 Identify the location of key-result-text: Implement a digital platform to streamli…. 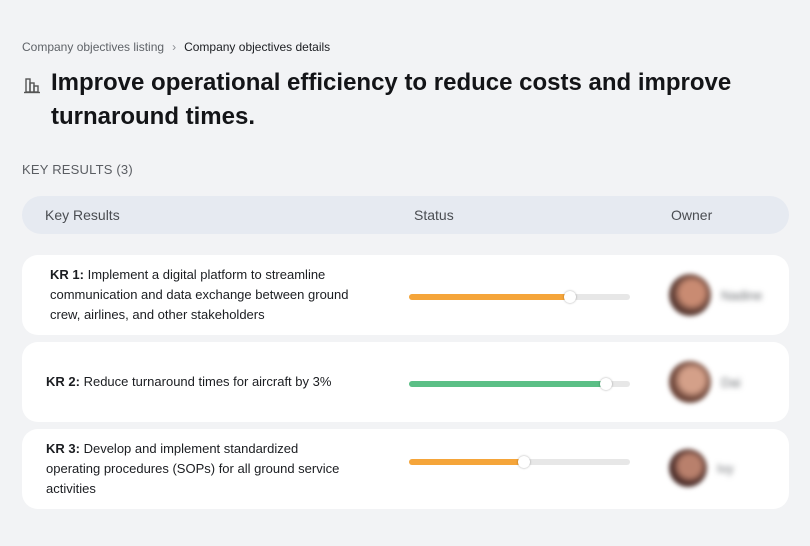
(199, 294).